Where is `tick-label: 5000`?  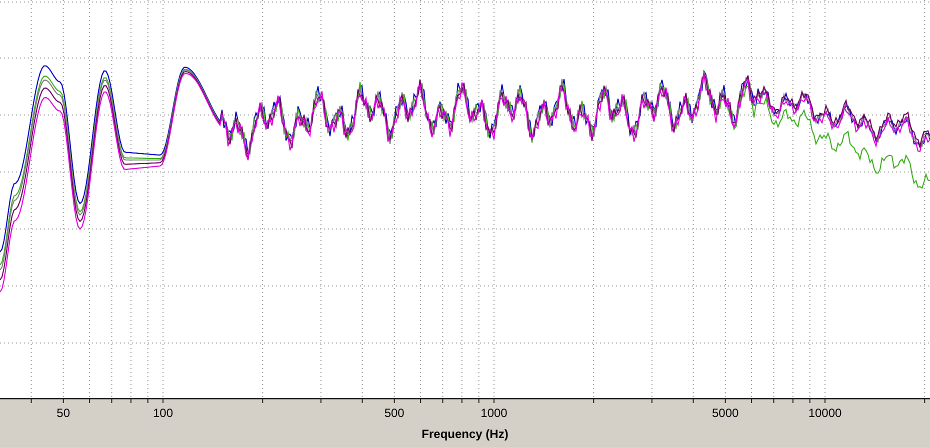 tick-label: 5000 is located at coordinates (725, 413).